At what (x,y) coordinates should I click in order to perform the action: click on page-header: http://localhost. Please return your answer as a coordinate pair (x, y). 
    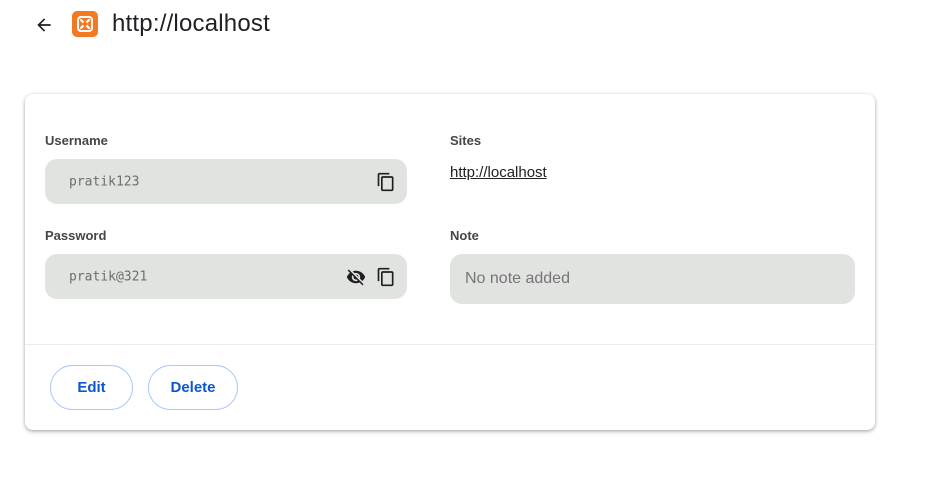
    Looking at the image, I should click on (470, 25).